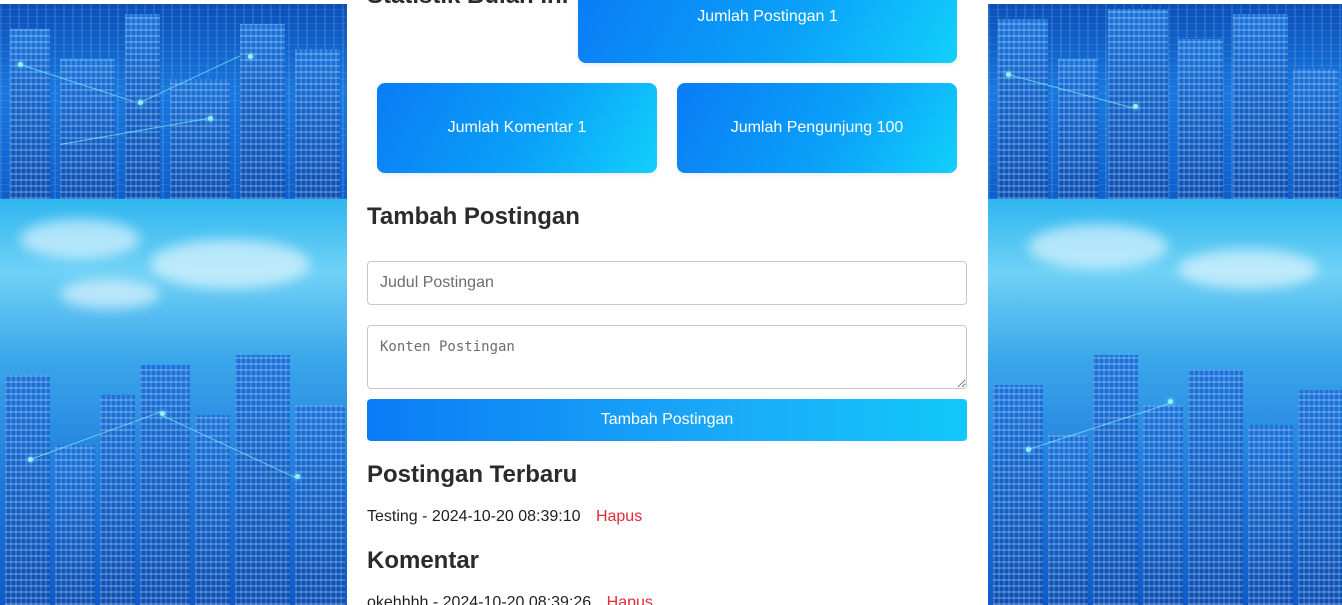 The image size is (1342, 605). I want to click on post-content-textarea, so click(667, 357).